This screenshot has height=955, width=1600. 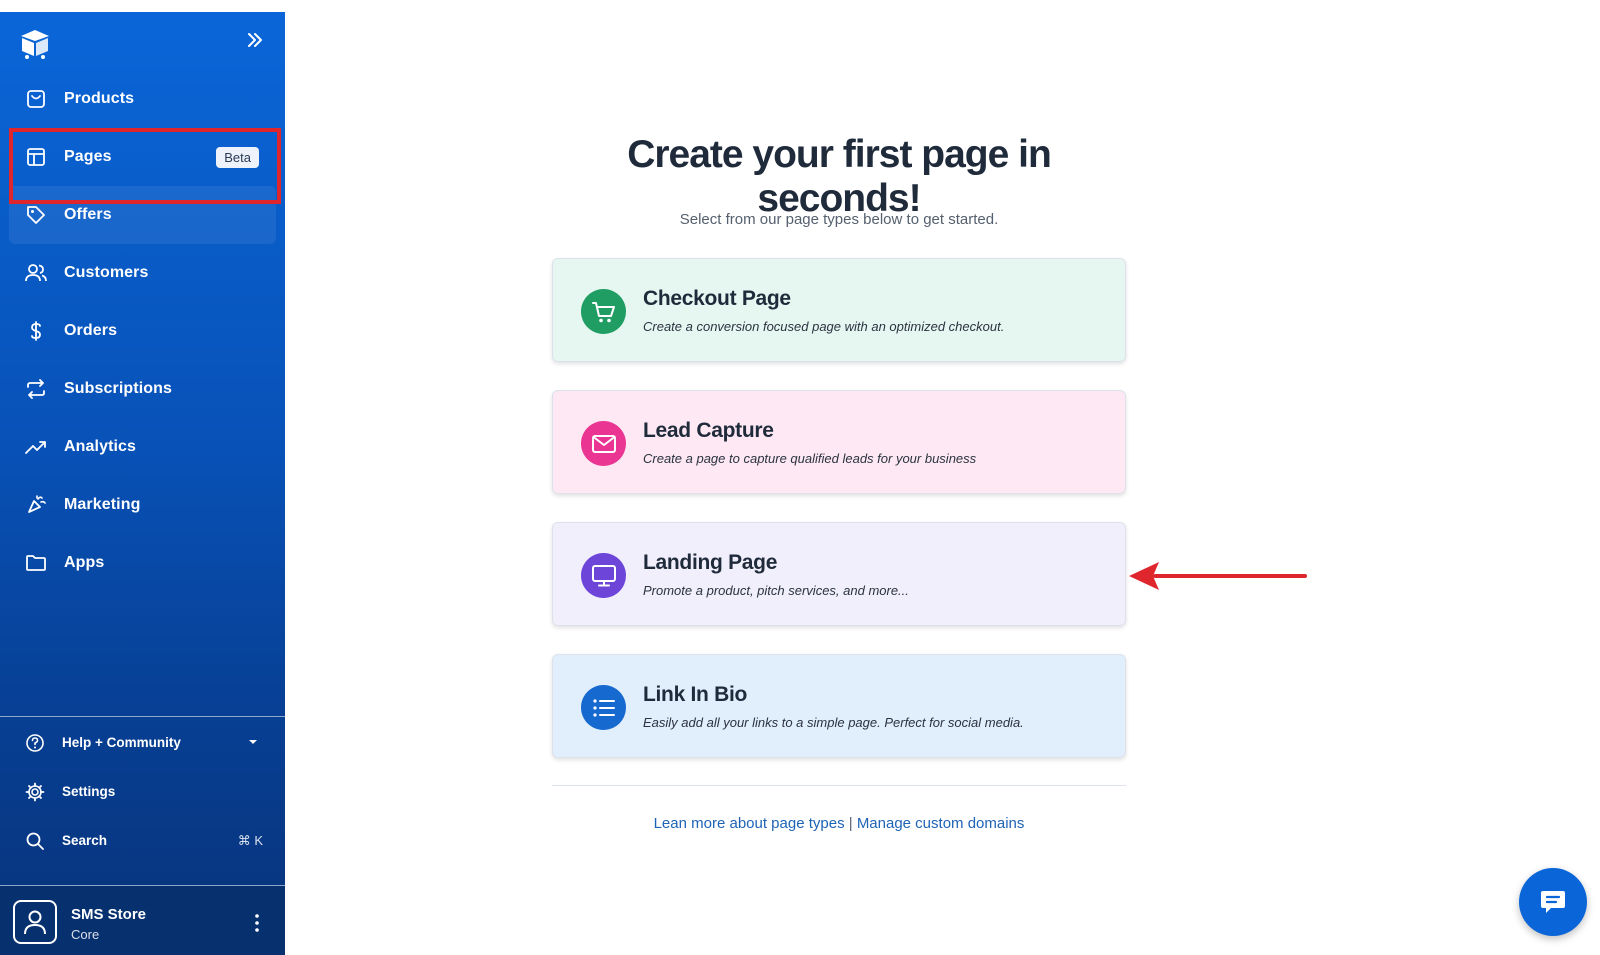 I want to click on user-icon, so click(x=35, y=922).